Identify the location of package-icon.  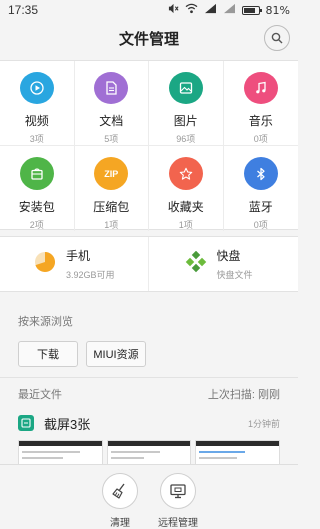
(36, 173).